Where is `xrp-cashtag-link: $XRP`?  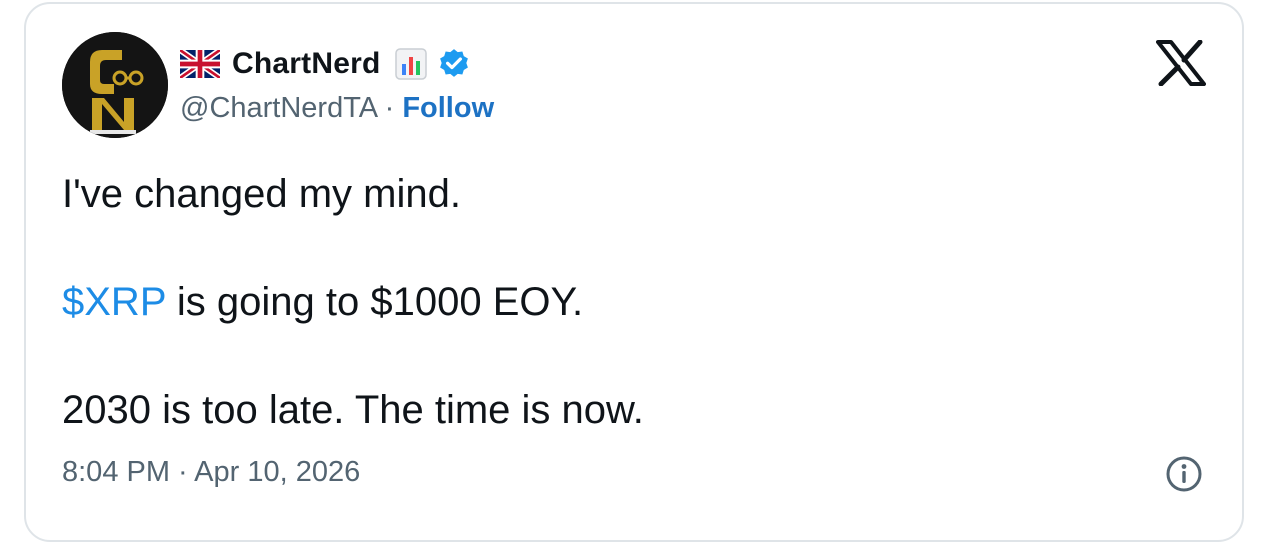 xrp-cashtag-link: $XRP is located at coordinates (114, 302).